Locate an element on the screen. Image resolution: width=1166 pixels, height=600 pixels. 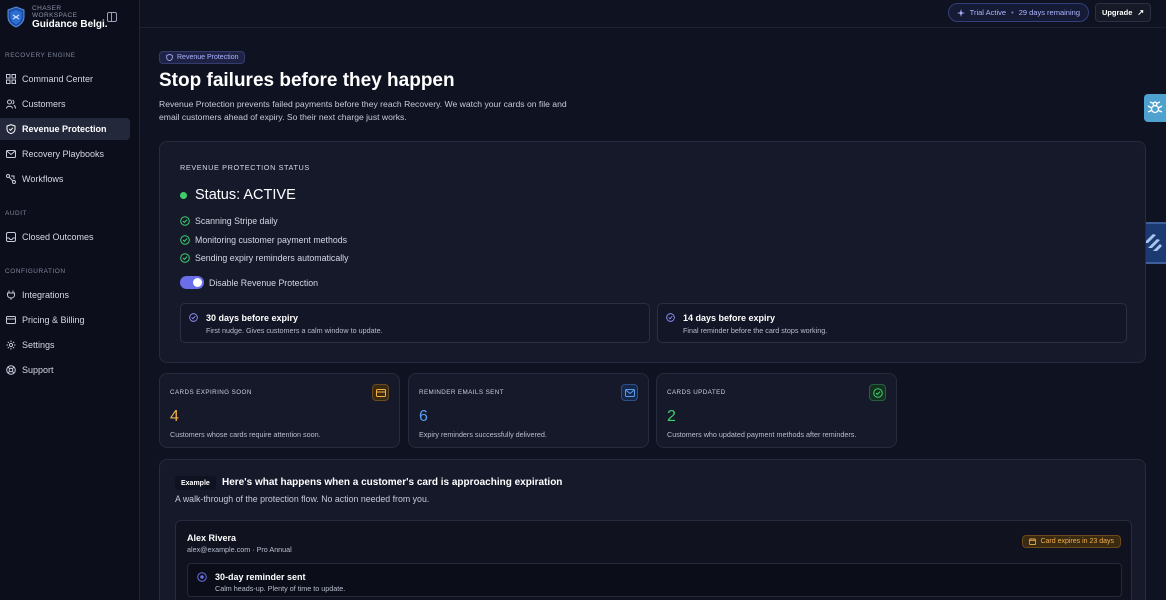
sidebar-item-closed-outcomes: Closed Outcomes is located at coordinates (65, 237).